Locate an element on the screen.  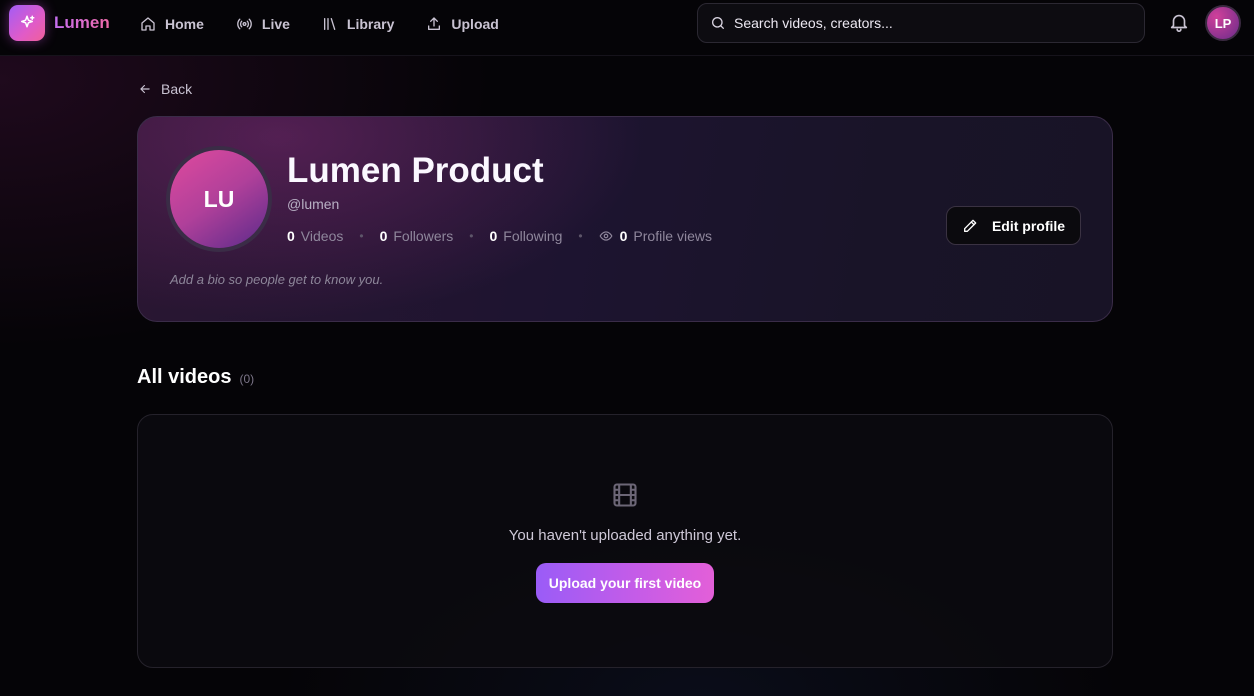
edit-profile-button: Edit profile is located at coordinates (1013, 225).